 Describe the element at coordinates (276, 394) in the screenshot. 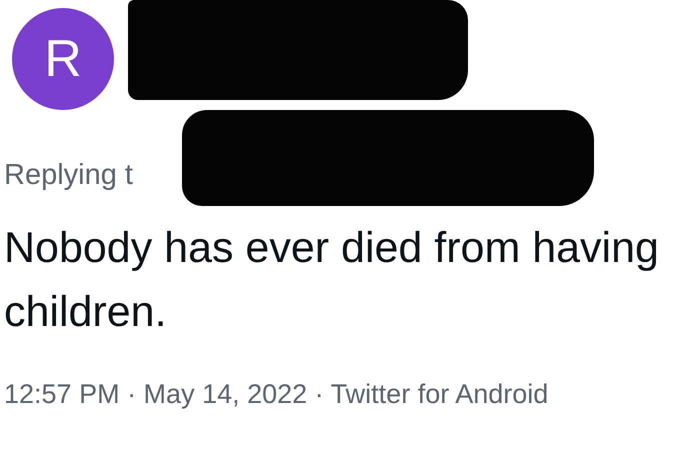

I see `tweet-meta: 12:57 PM · May 14, 2022 · Twitter for Android` at that location.